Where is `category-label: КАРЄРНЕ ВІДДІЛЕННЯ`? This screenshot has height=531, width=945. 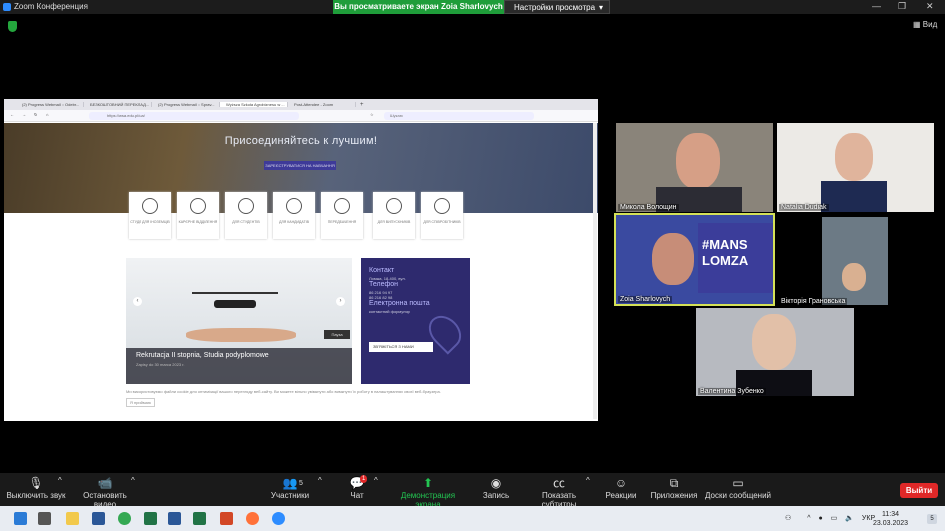
category-label: КАРЄРНЕ ВІДДІЛЕННЯ is located at coordinates (198, 222).